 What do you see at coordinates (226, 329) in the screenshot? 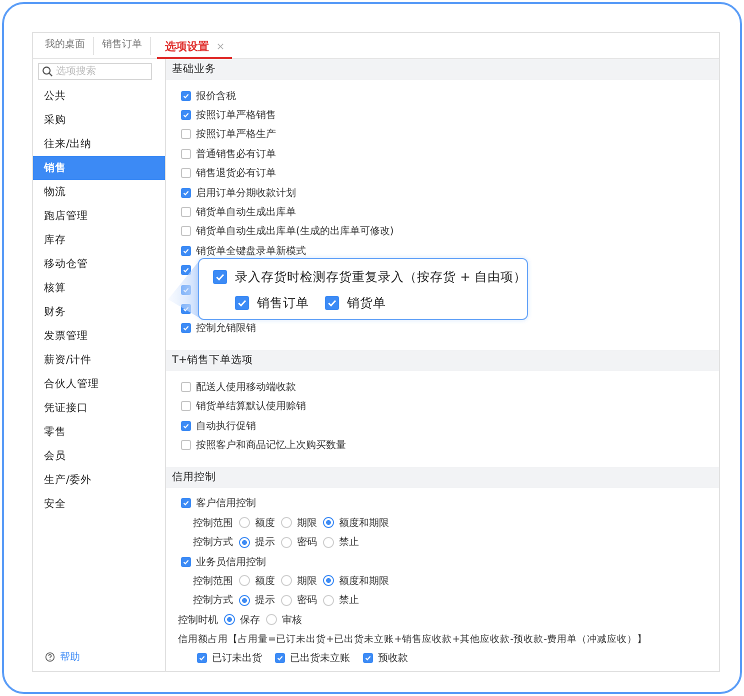
I see `option-label: 控制允销限销` at bounding box center [226, 329].